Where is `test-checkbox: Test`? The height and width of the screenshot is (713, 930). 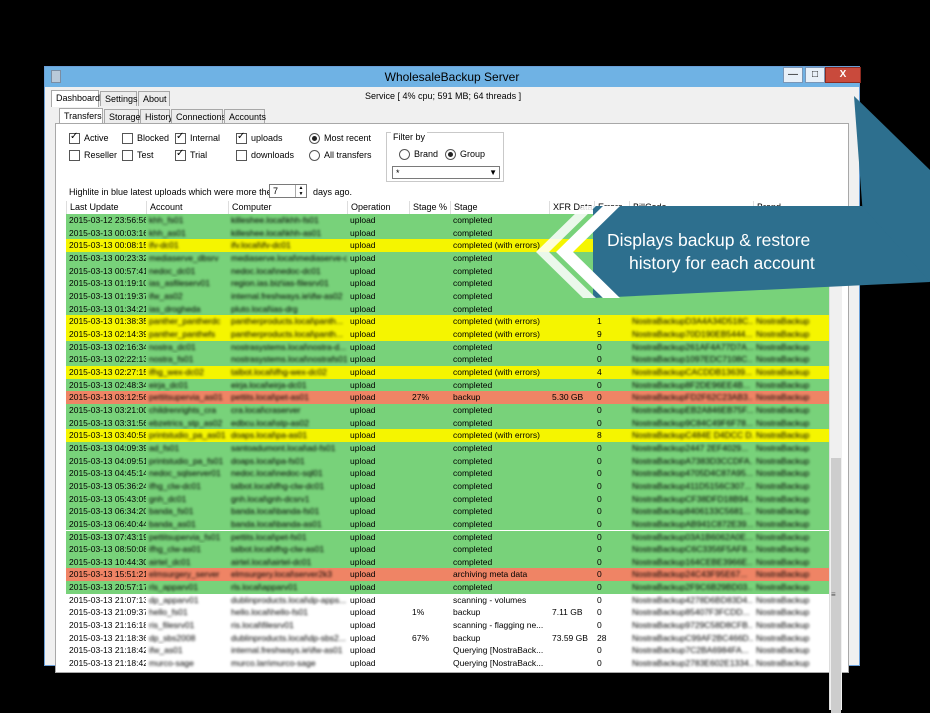 test-checkbox: Test is located at coordinates (138, 155).